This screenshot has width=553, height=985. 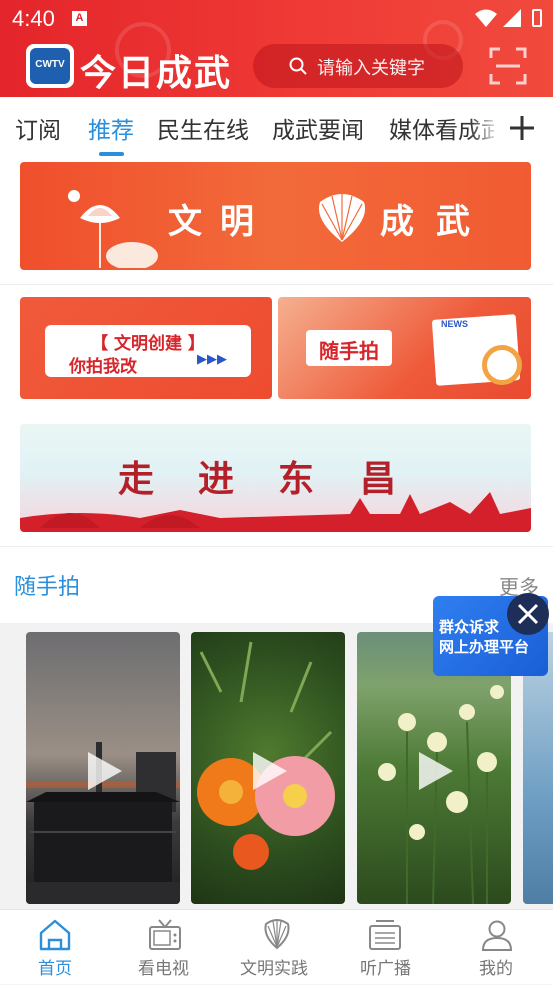 I want to click on close-icon, so click(x=528, y=614).